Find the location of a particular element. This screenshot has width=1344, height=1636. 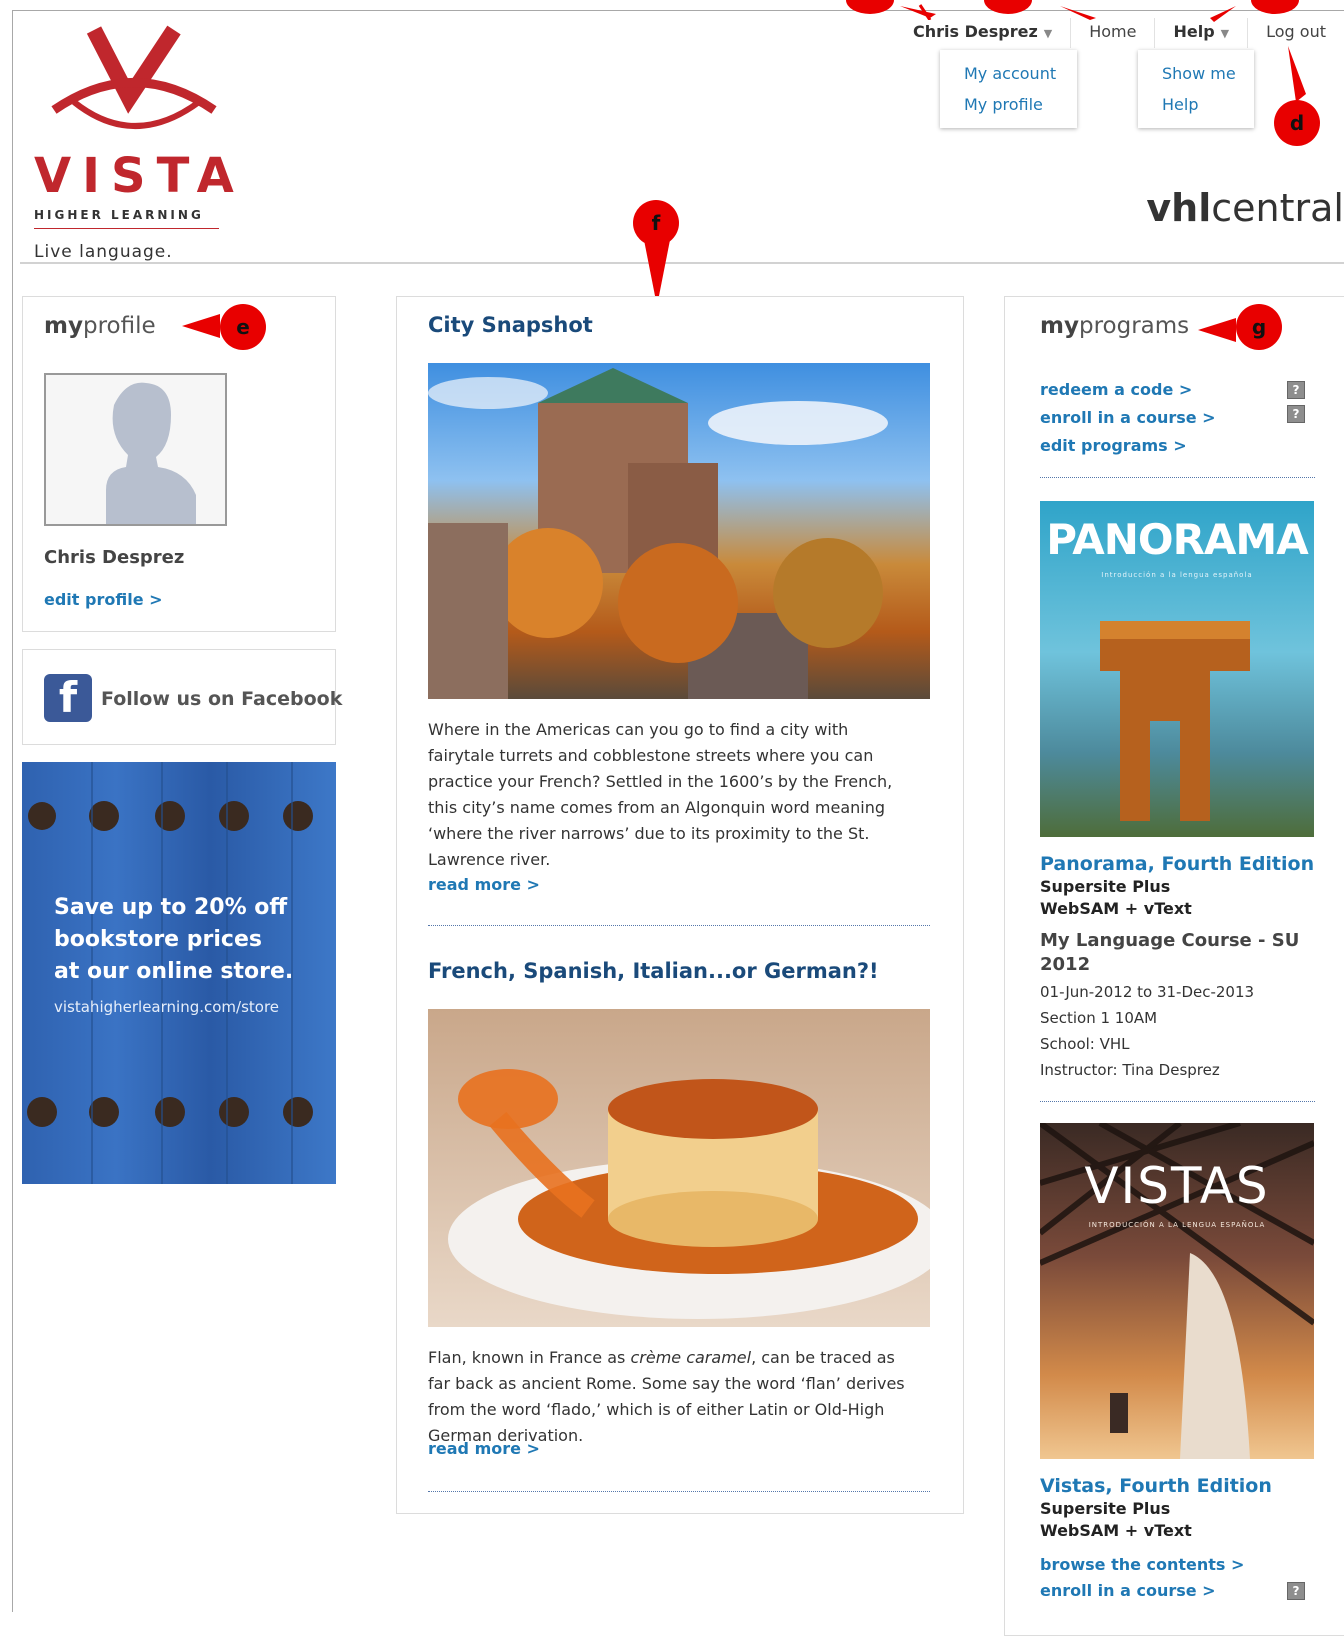

header-divider is located at coordinates (682, 263).